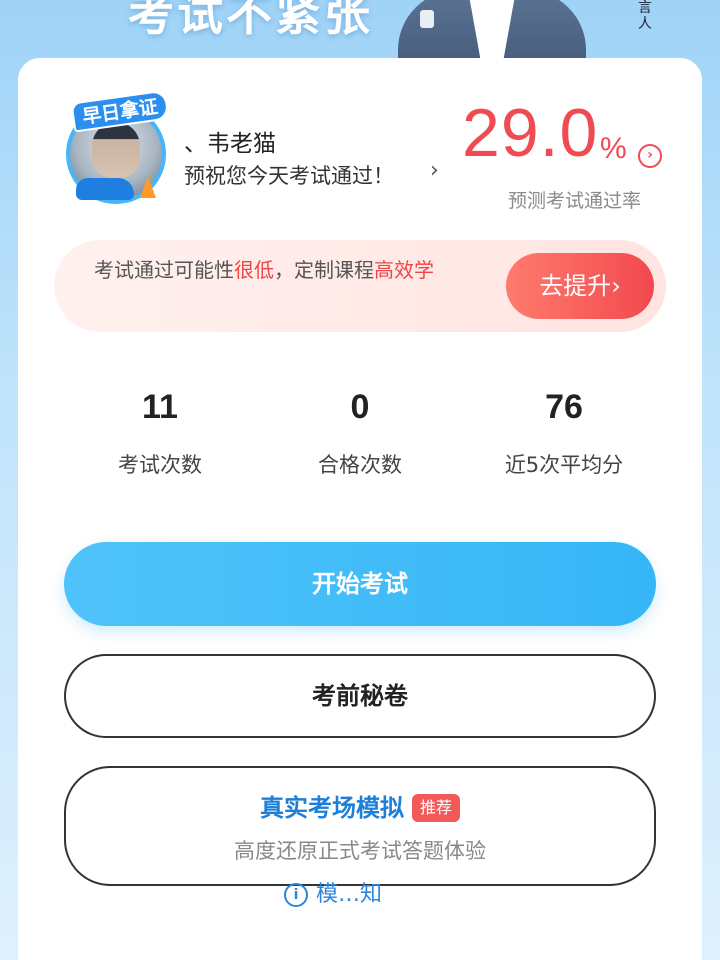  I want to click on stat-label: 考试次数, so click(160, 465).